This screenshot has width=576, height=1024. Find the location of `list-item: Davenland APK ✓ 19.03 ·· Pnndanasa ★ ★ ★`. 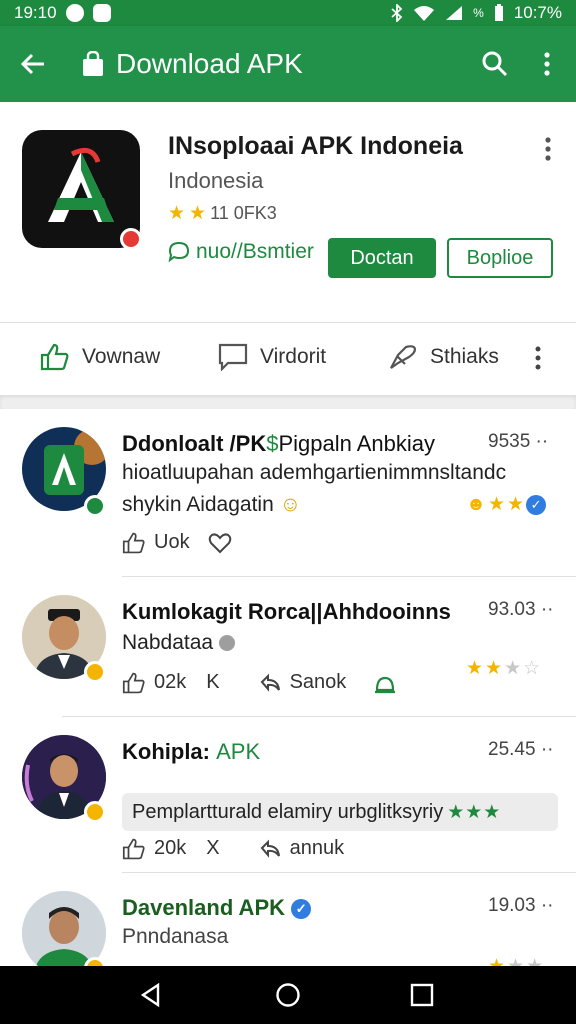

list-item: Davenland APK ✓ 19.03 ·· Pnndanasa ★ ★ ★ is located at coordinates (288, 919).